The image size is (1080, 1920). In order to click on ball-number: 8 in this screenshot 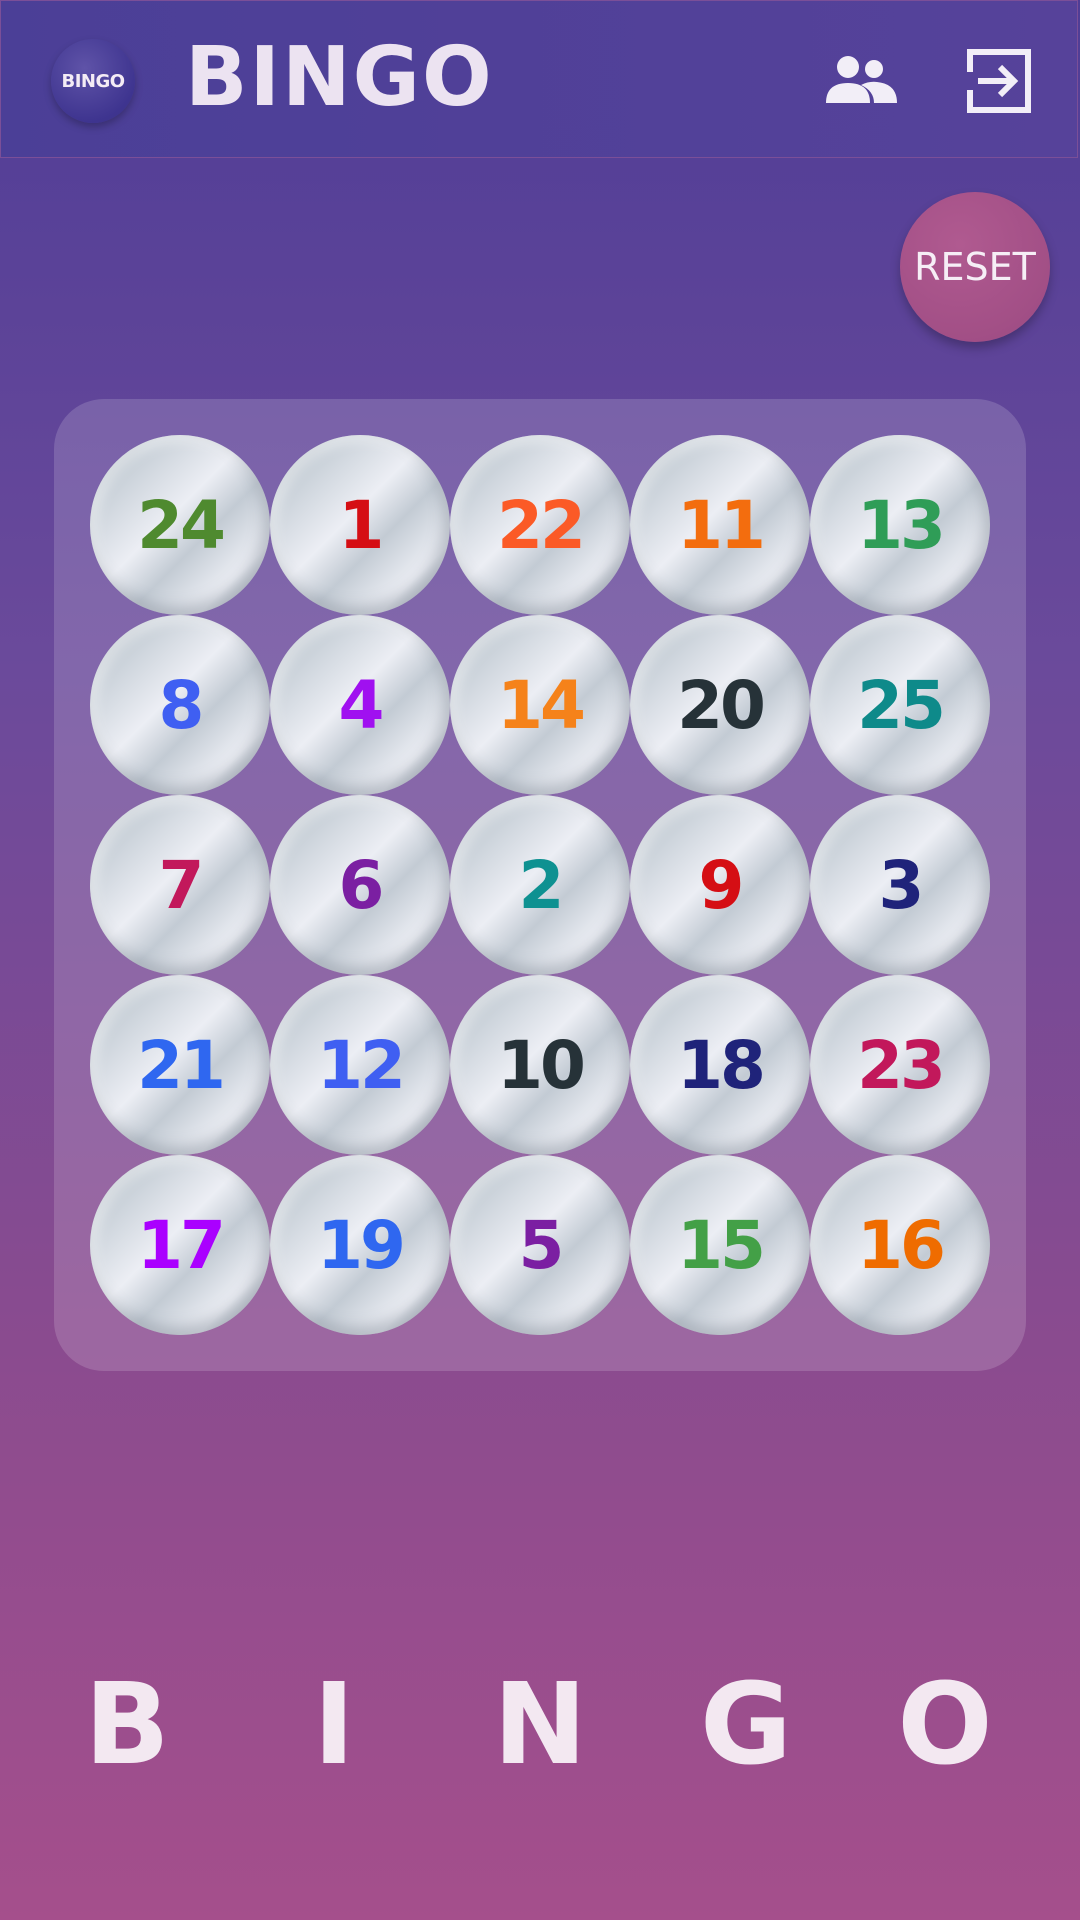, I will do `click(181, 705)`.